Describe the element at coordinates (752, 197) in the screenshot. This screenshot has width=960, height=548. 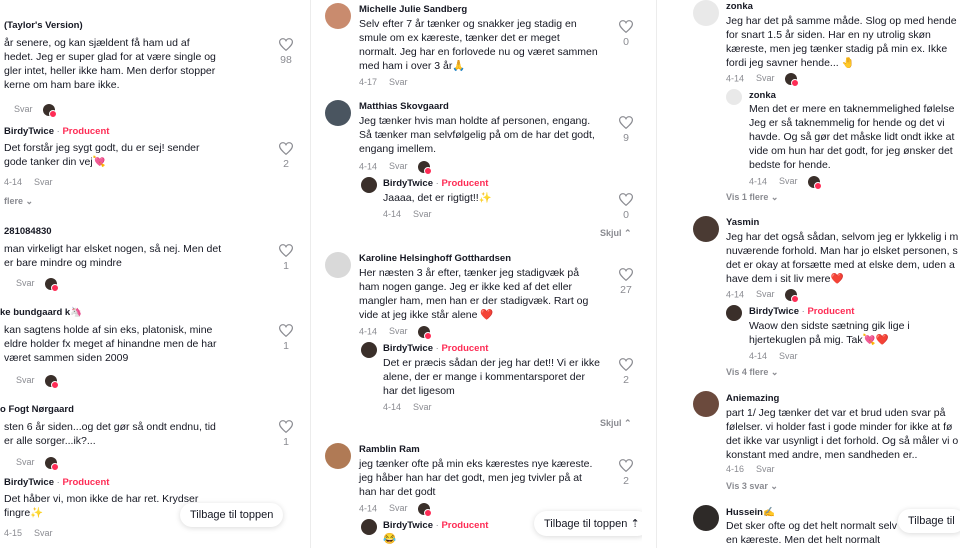
I see `show-more-replies: Vis 1 flere ⌄` at that location.